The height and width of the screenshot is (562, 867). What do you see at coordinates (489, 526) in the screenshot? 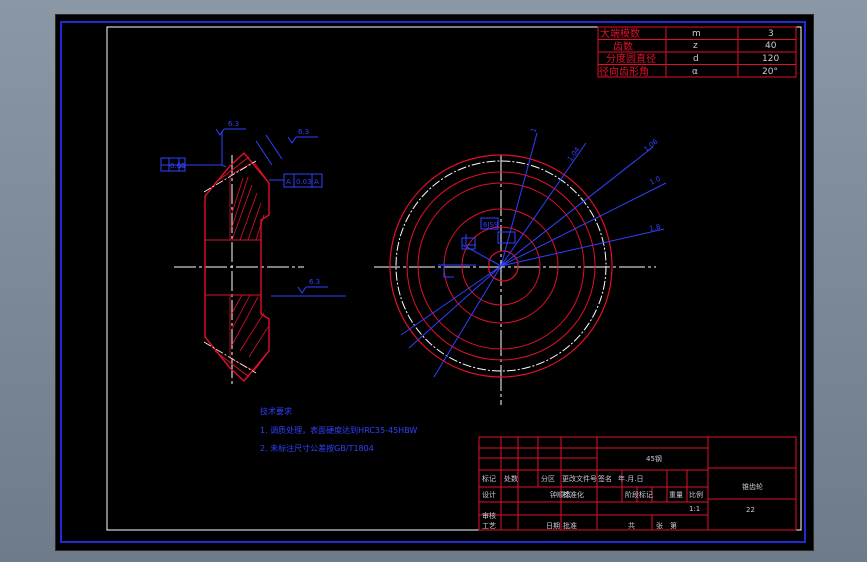
I see `tb-process: 工艺` at bounding box center [489, 526].